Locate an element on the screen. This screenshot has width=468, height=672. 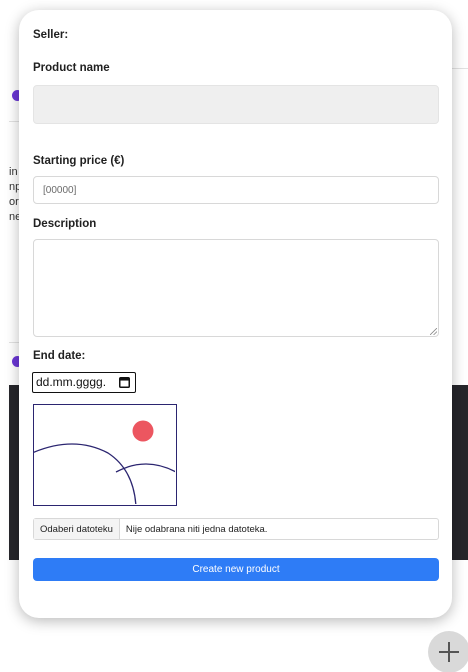
product-name-label: Product name is located at coordinates (71, 68).